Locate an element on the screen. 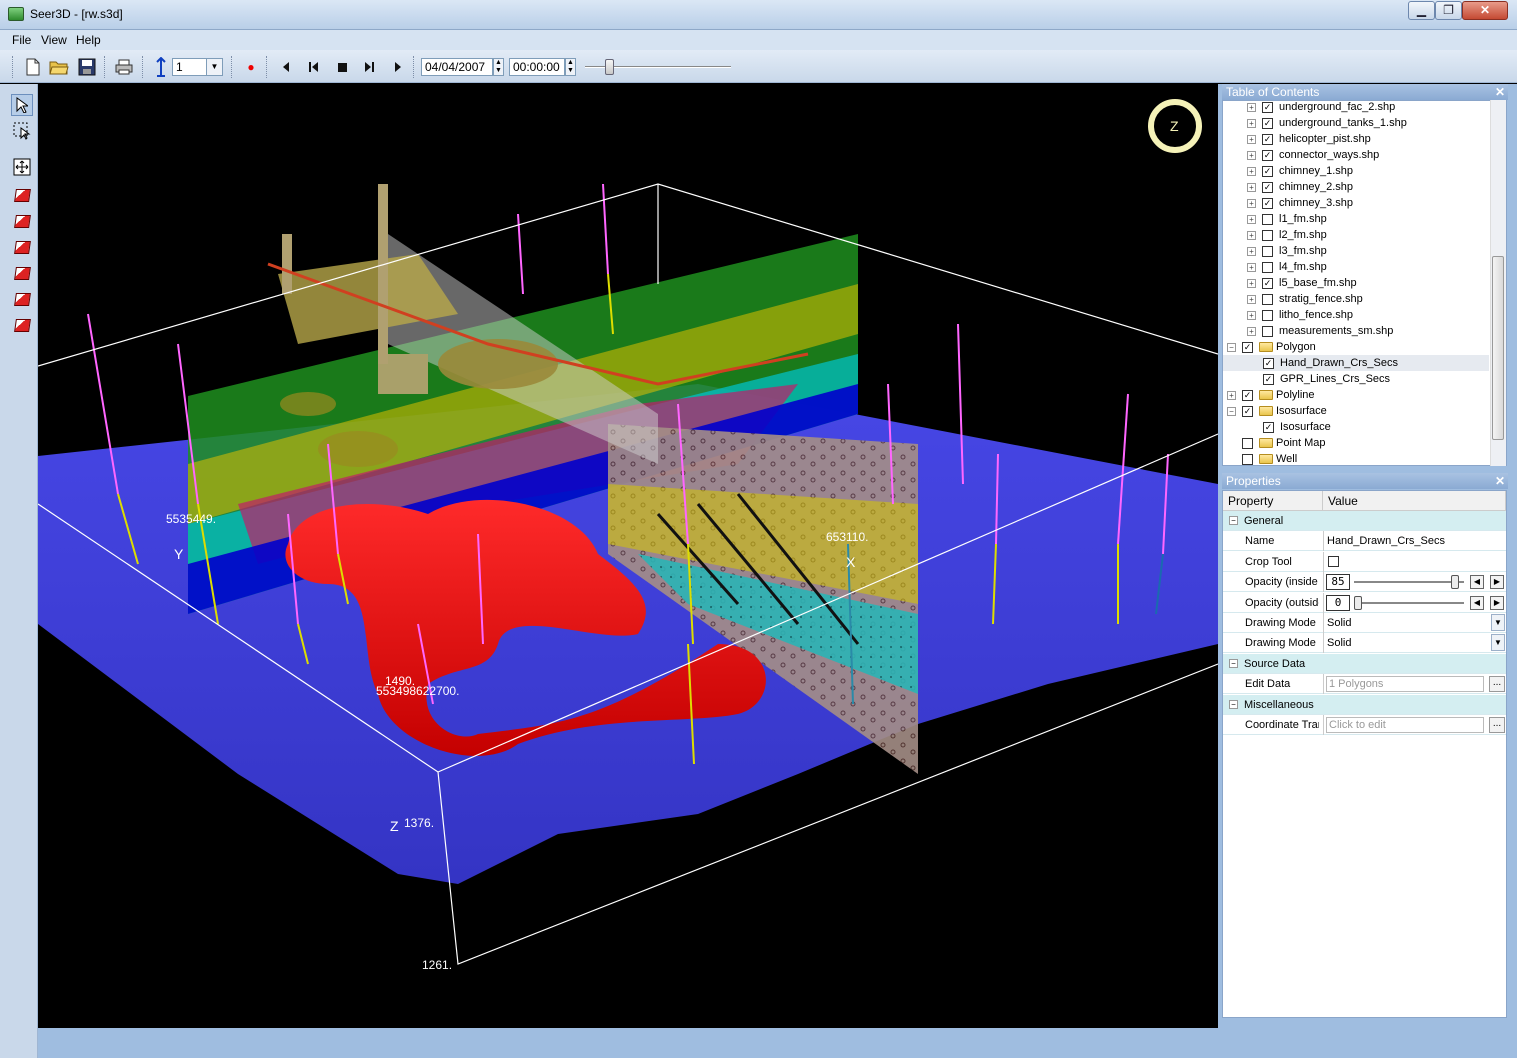  toc-item: + ✓ l5_base_fm.shp is located at coordinates (1356, 283).